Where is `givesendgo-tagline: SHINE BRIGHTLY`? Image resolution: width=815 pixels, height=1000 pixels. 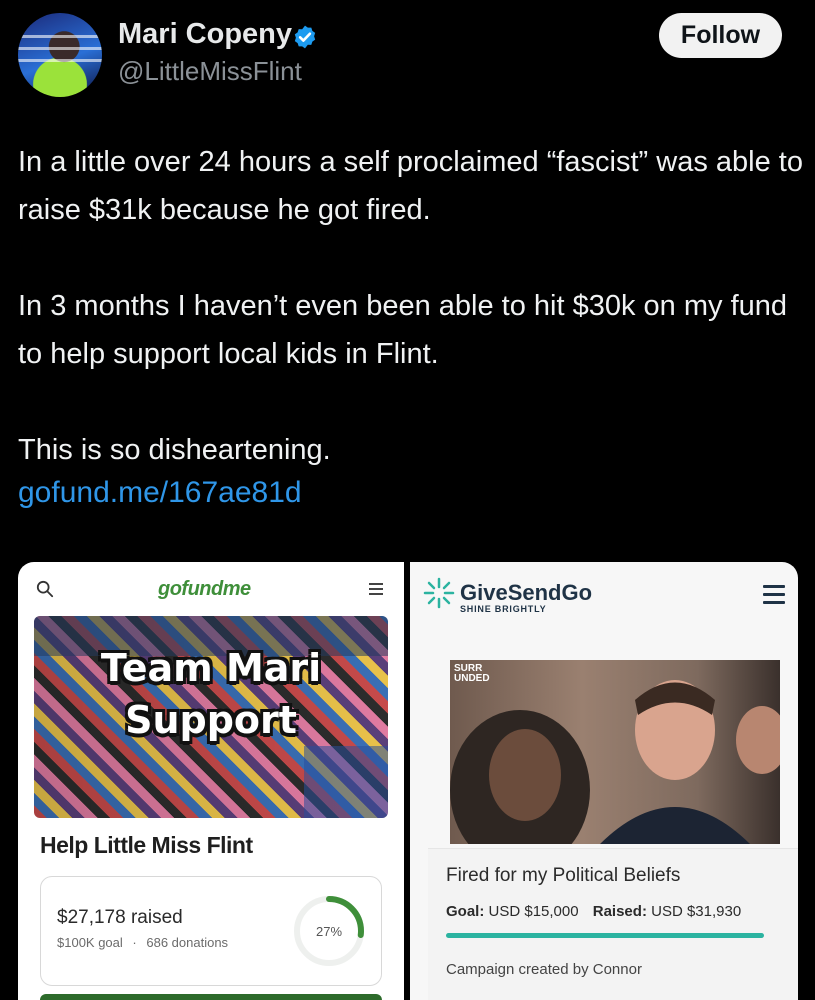
givesendgo-tagline: SHINE BRIGHTLY is located at coordinates (503, 609).